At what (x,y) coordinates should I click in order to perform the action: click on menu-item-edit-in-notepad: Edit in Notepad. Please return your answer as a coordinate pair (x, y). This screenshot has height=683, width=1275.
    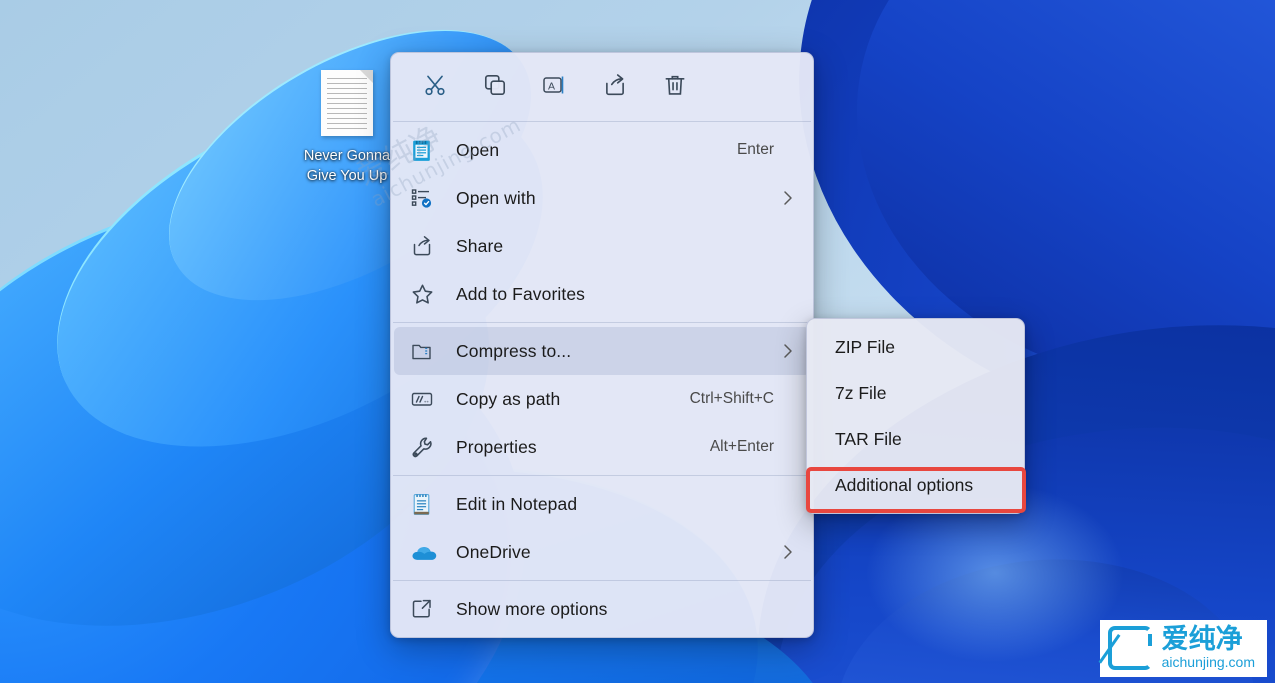
    Looking at the image, I should click on (602, 504).